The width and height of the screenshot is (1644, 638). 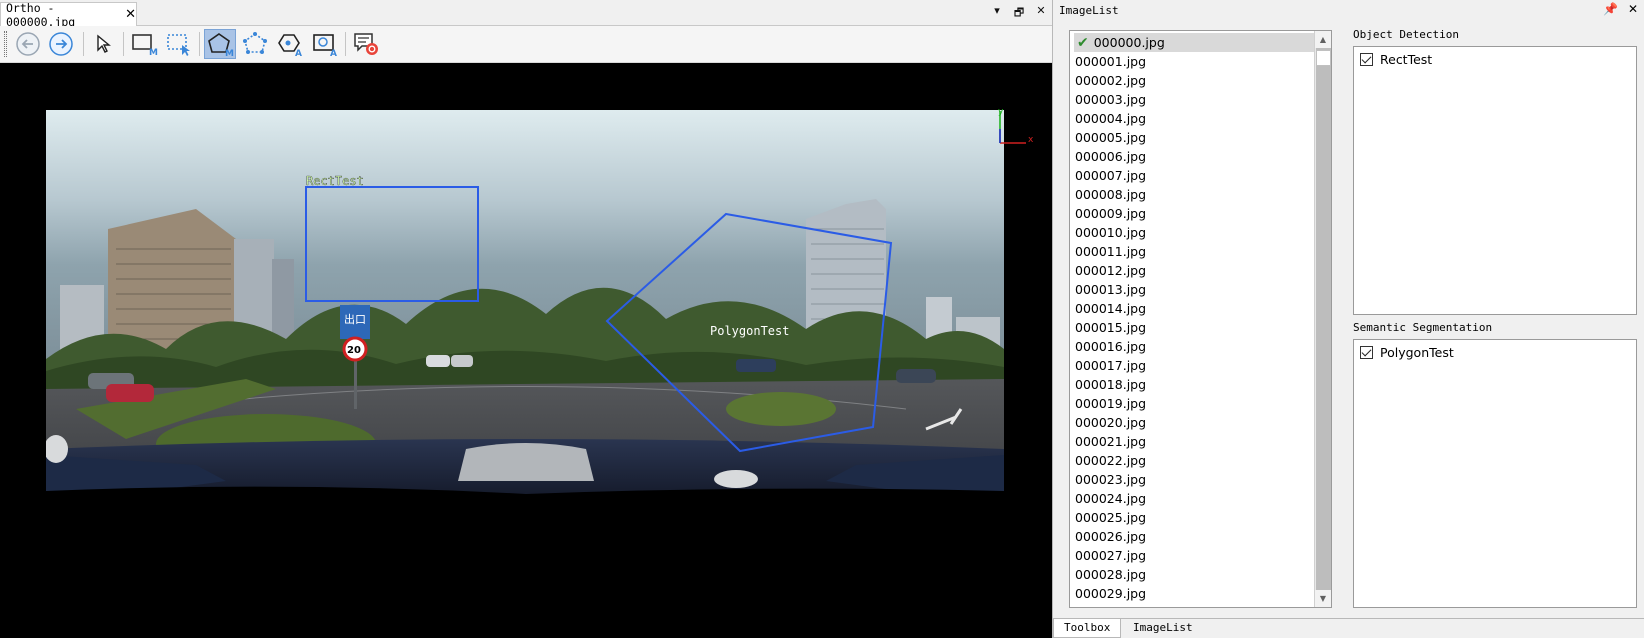 I want to click on rect-manual-button: M, so click(x=144, y=44).